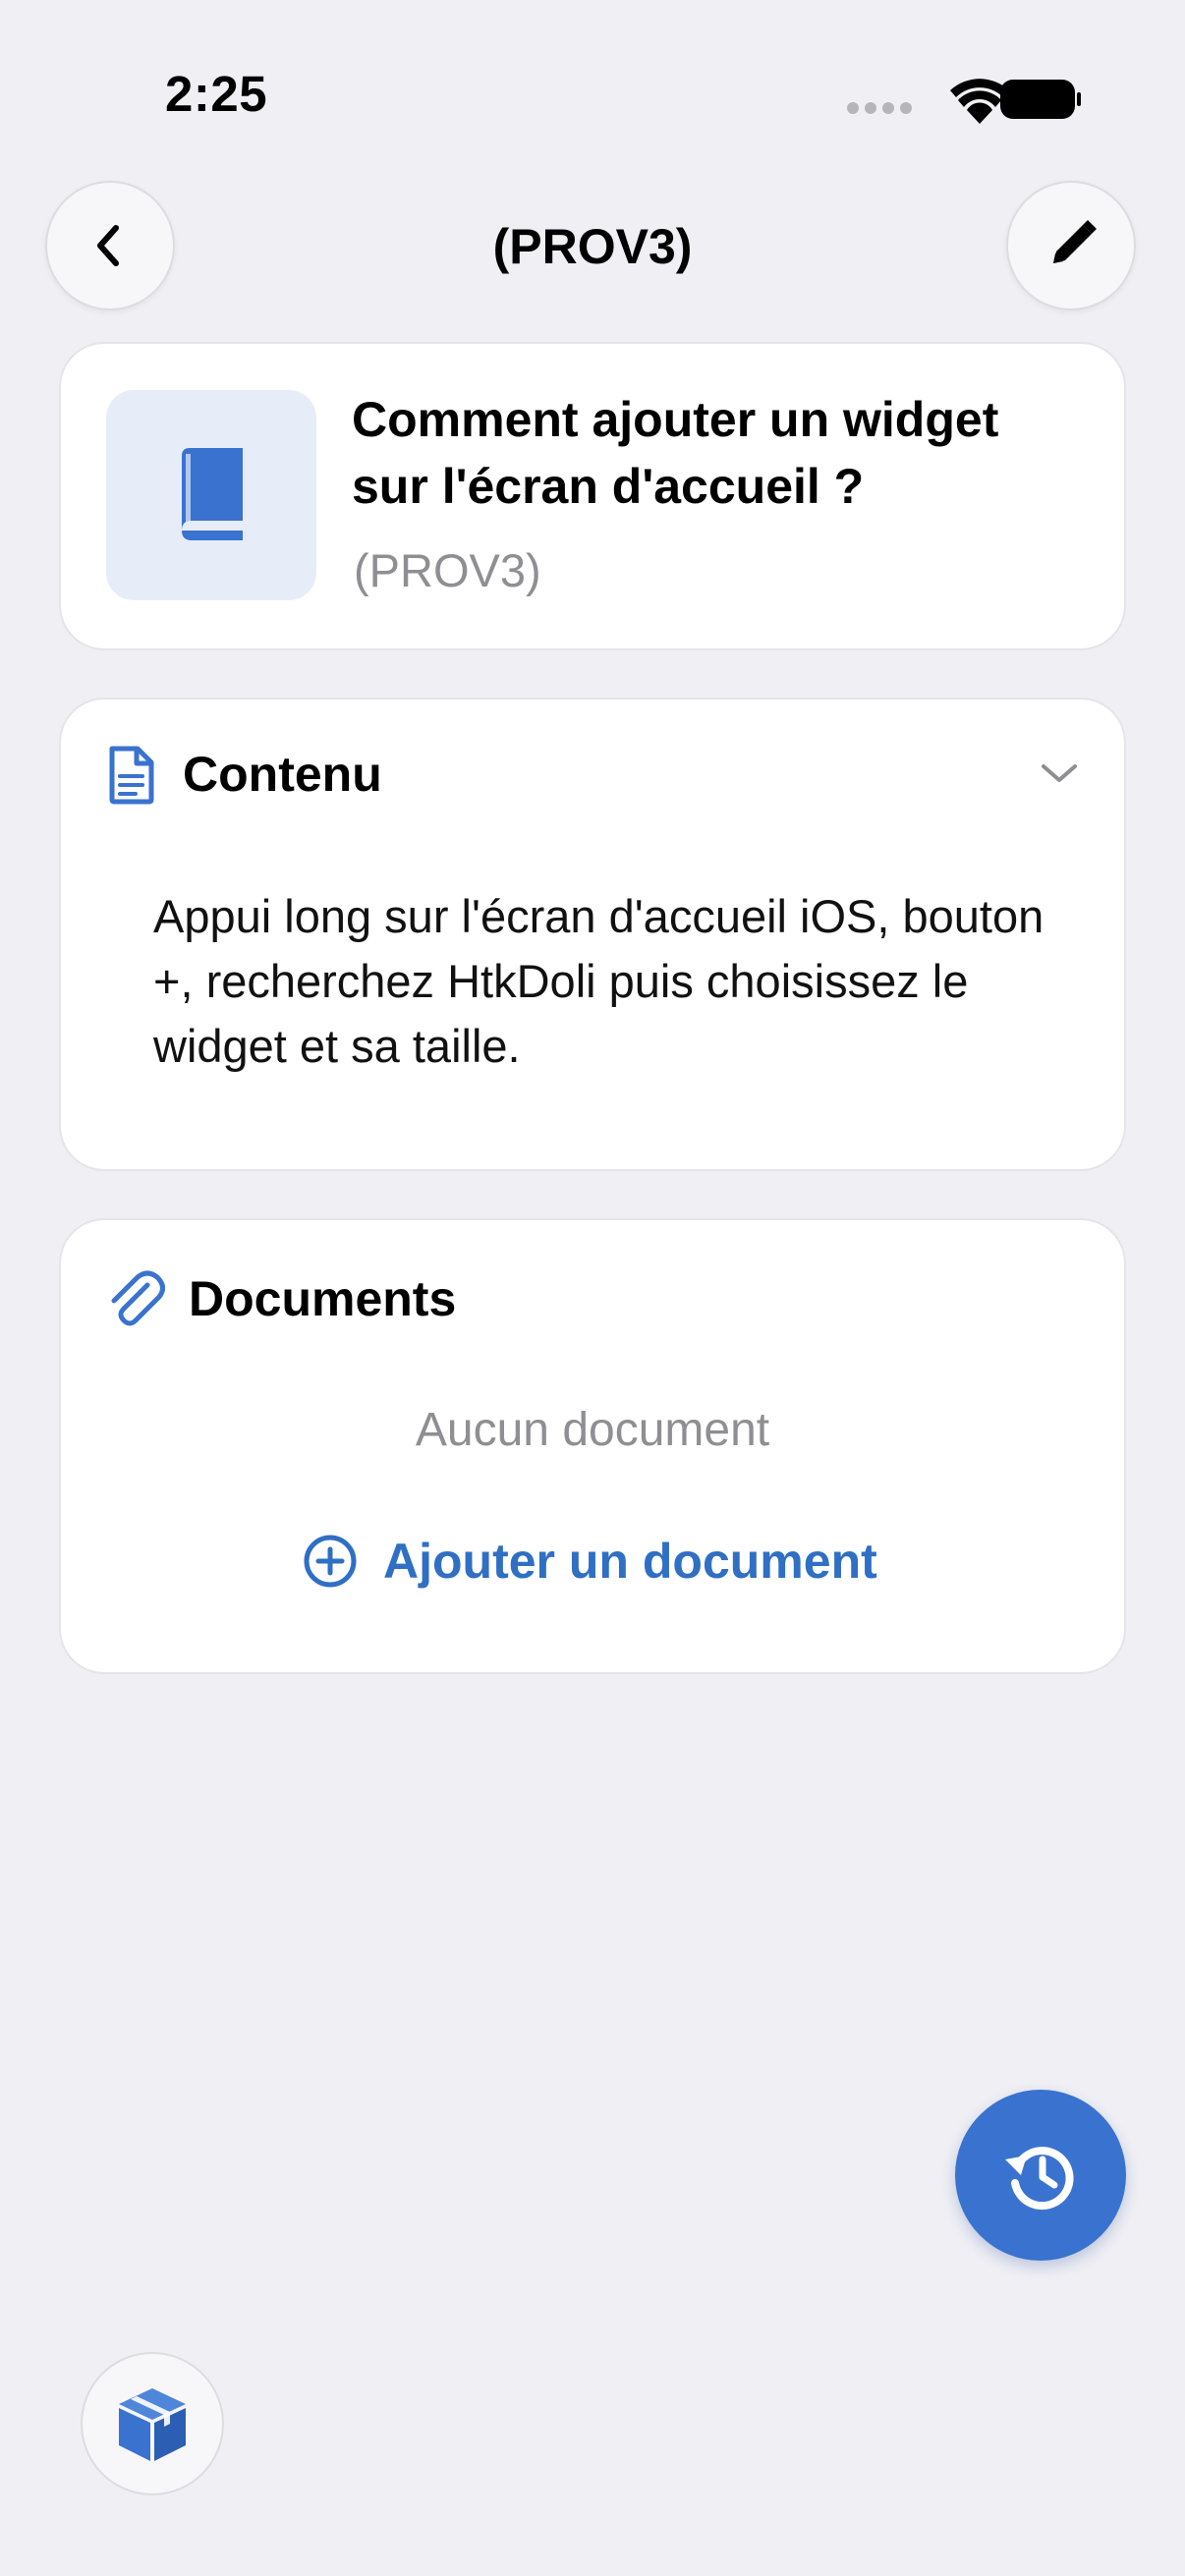 The height and width of the screenshot is (2576, 1185). What do you see at coordinates (323, 1298) in the screenshot?
I see `documents-section-title: Documents` at bounding box center [323, 1298].